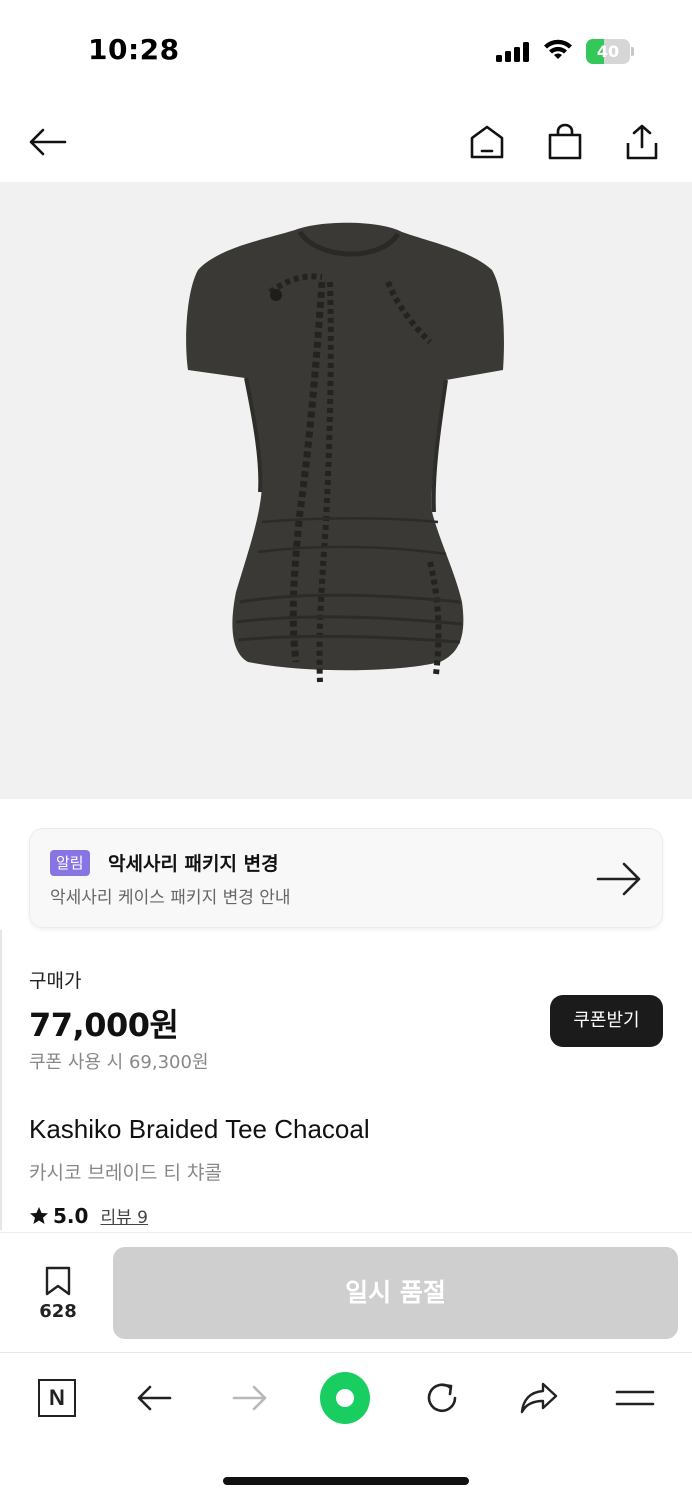 This screenshot has width=692, height=1500. Describe the element at coordinates (70, 863) in the screenshot. I see `notice-badge: 알림` at that location.